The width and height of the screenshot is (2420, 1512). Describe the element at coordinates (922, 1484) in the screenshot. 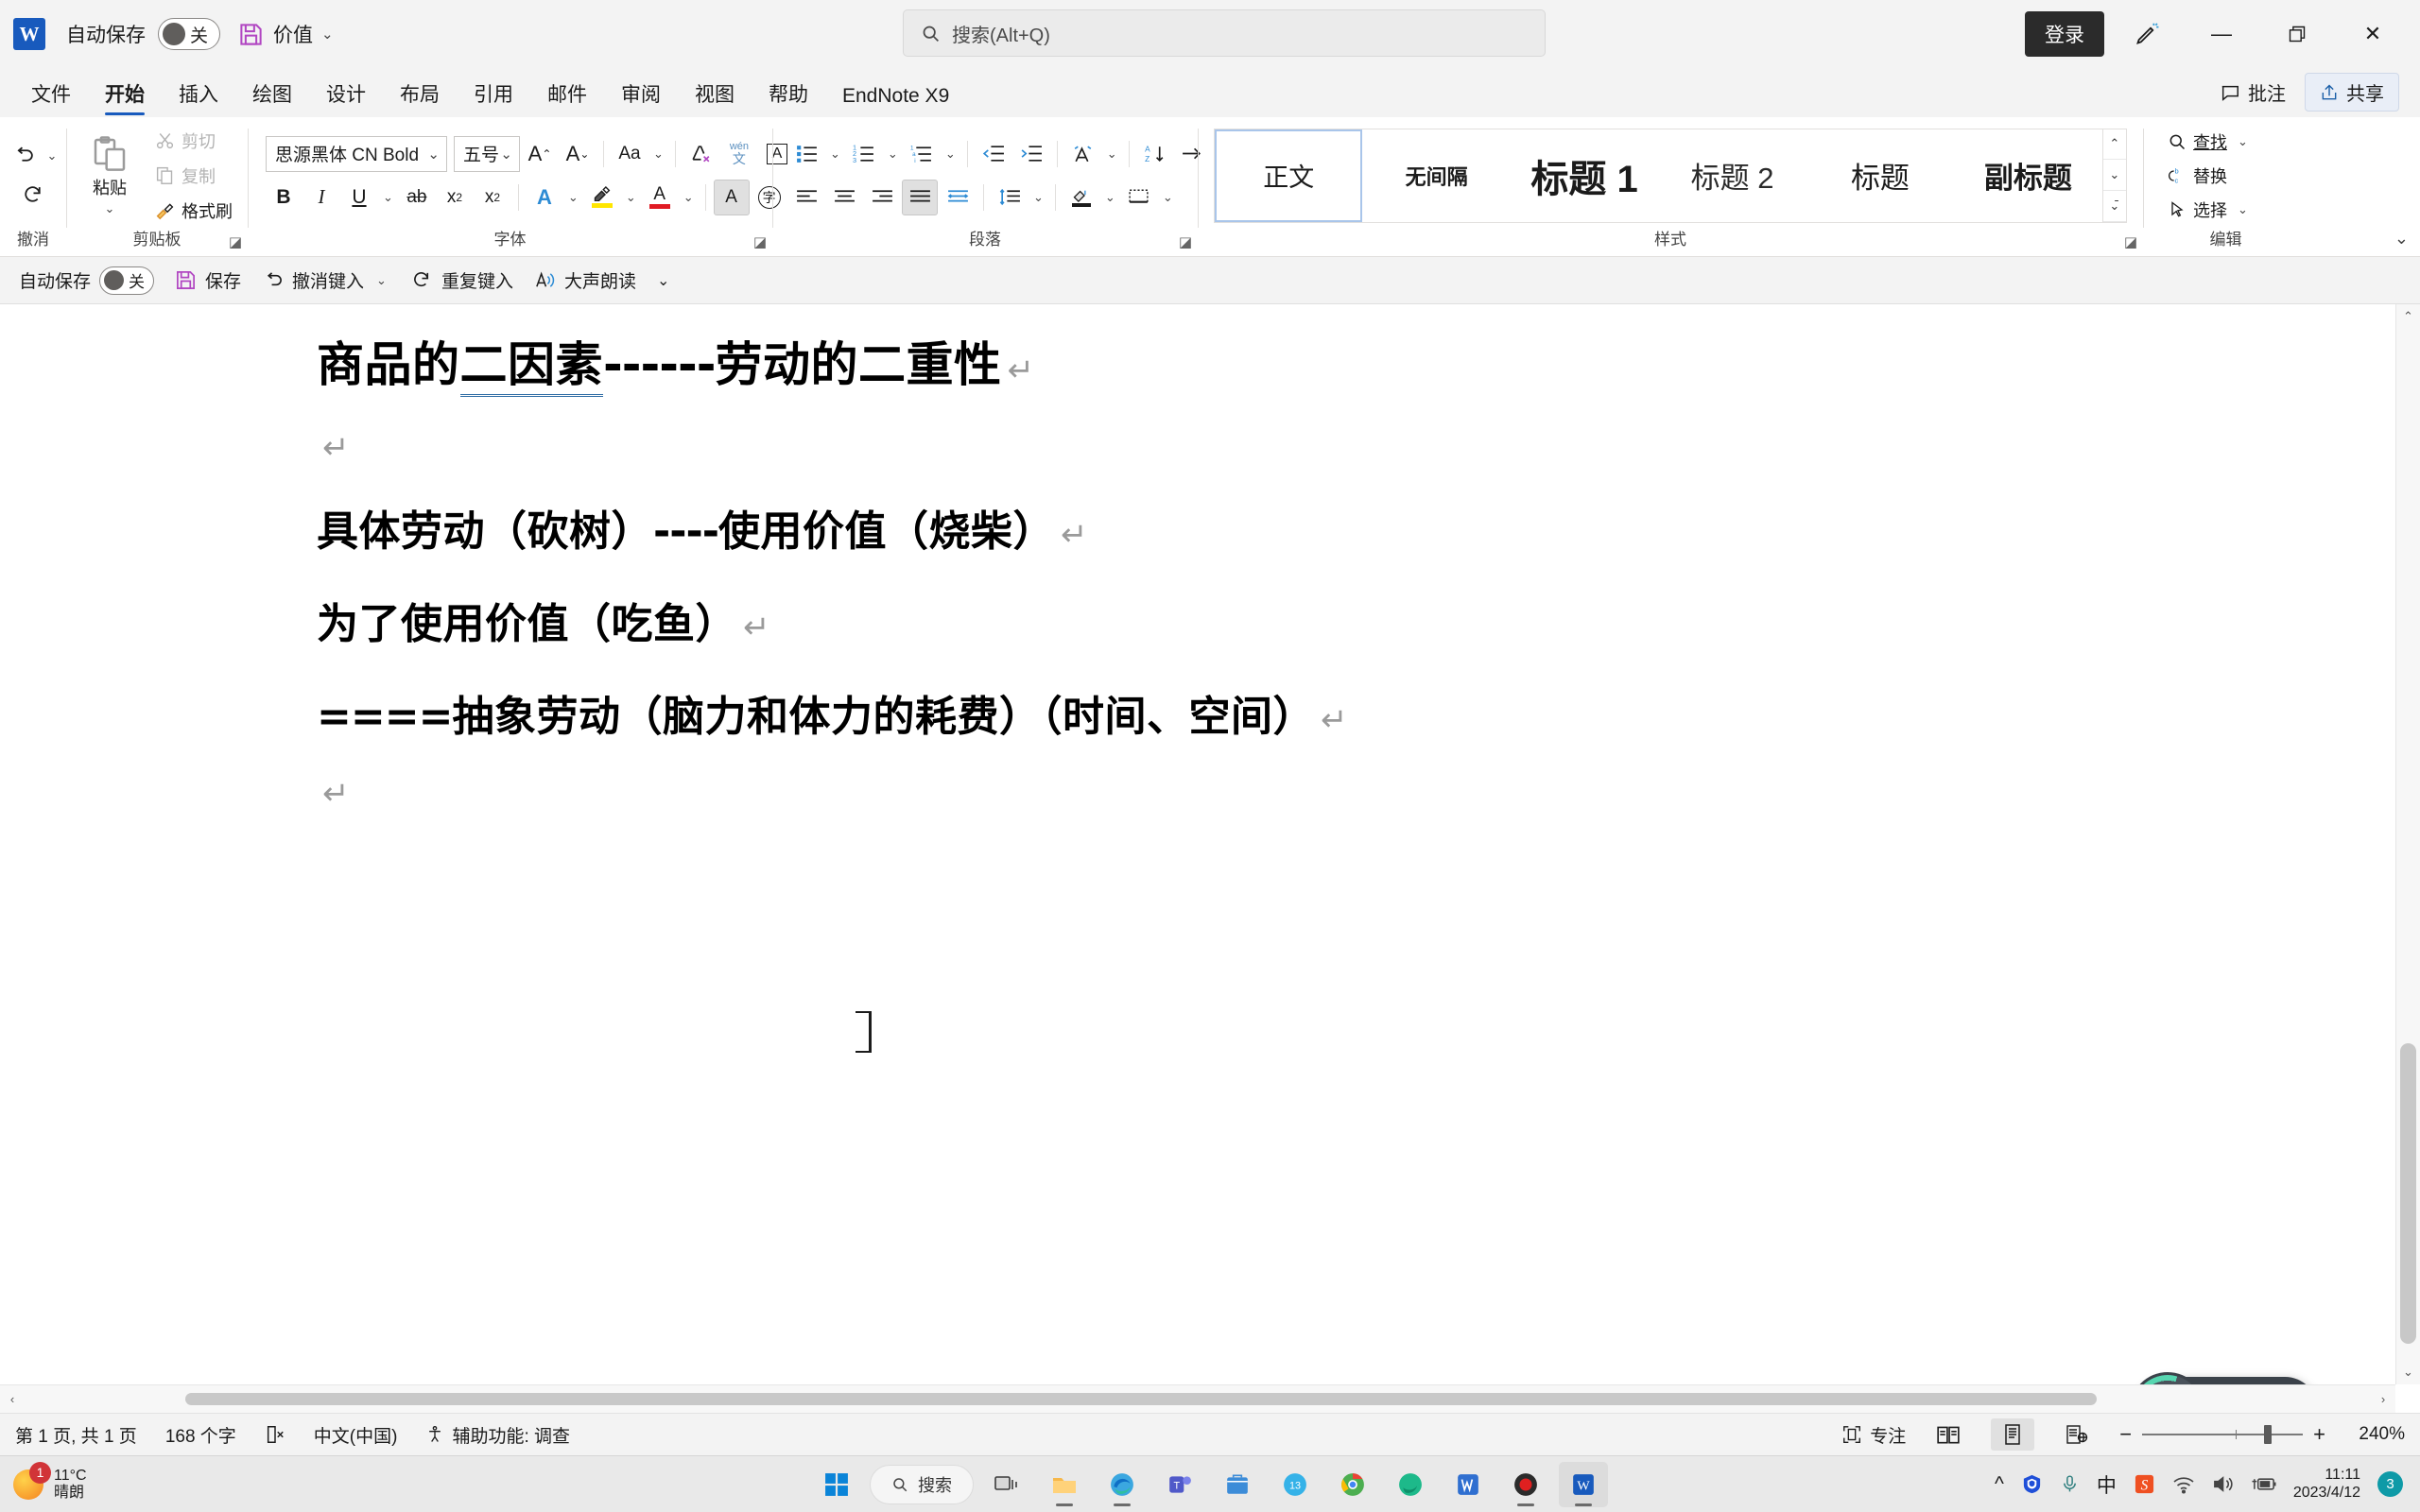

I see `taskbar-search: 搜索` at that location.